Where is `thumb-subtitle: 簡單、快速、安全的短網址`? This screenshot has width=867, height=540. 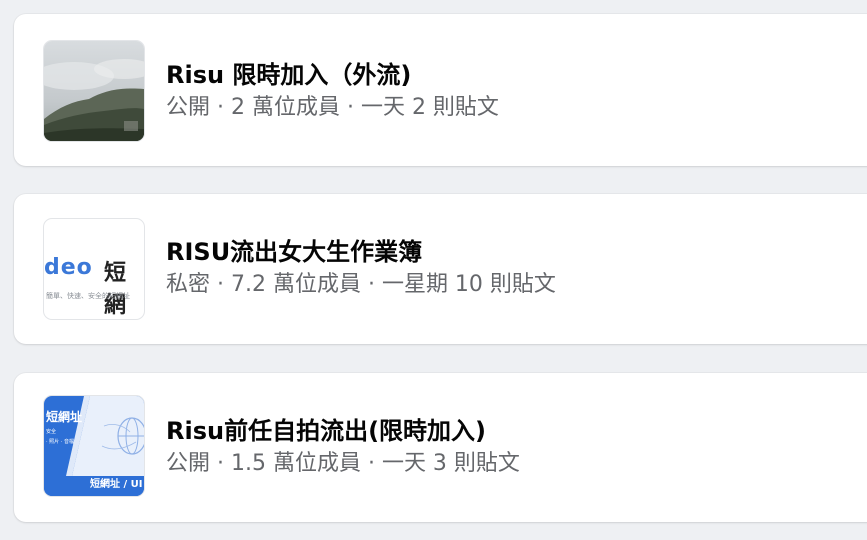 thumb-subtitle: 簡單、快速、安全的短網址 is located at coordinates (88, 296).